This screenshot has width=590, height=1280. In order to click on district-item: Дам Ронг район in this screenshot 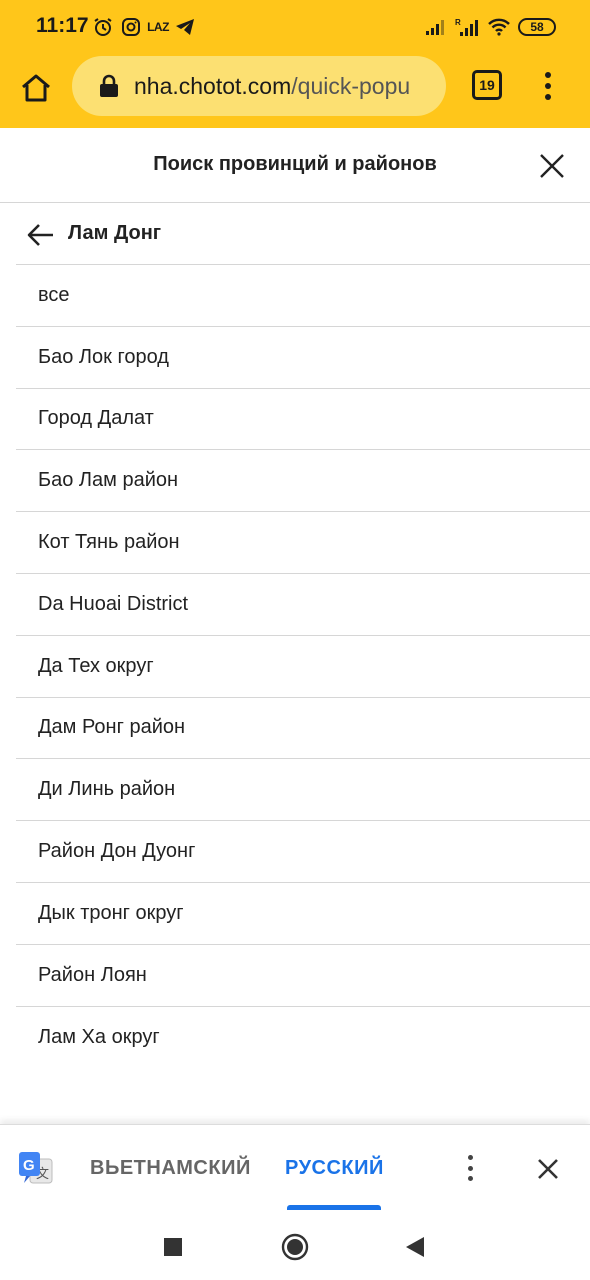, I will do `click(303, 729)`.